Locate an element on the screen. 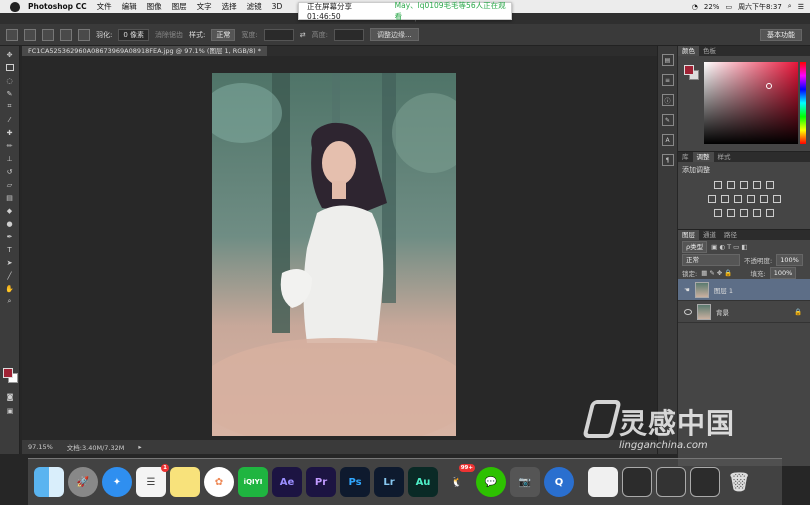 The width and height of the screenshot is (810, 505). menu-edit: 编辑 is located at coordinates (129, 6).